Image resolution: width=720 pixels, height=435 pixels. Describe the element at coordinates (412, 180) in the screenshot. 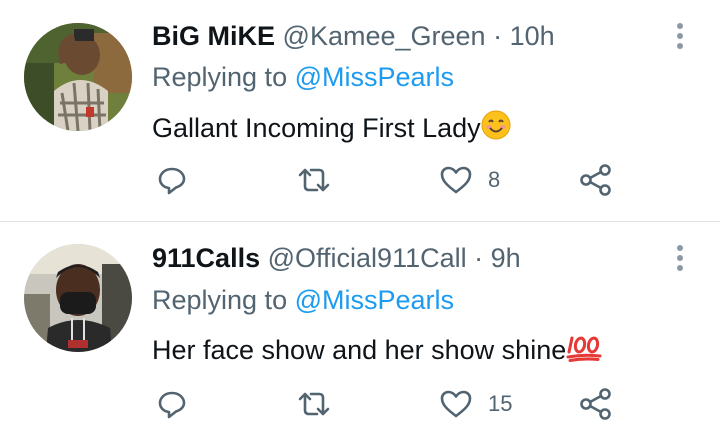

I see `tweet-actions: 8` at that location.